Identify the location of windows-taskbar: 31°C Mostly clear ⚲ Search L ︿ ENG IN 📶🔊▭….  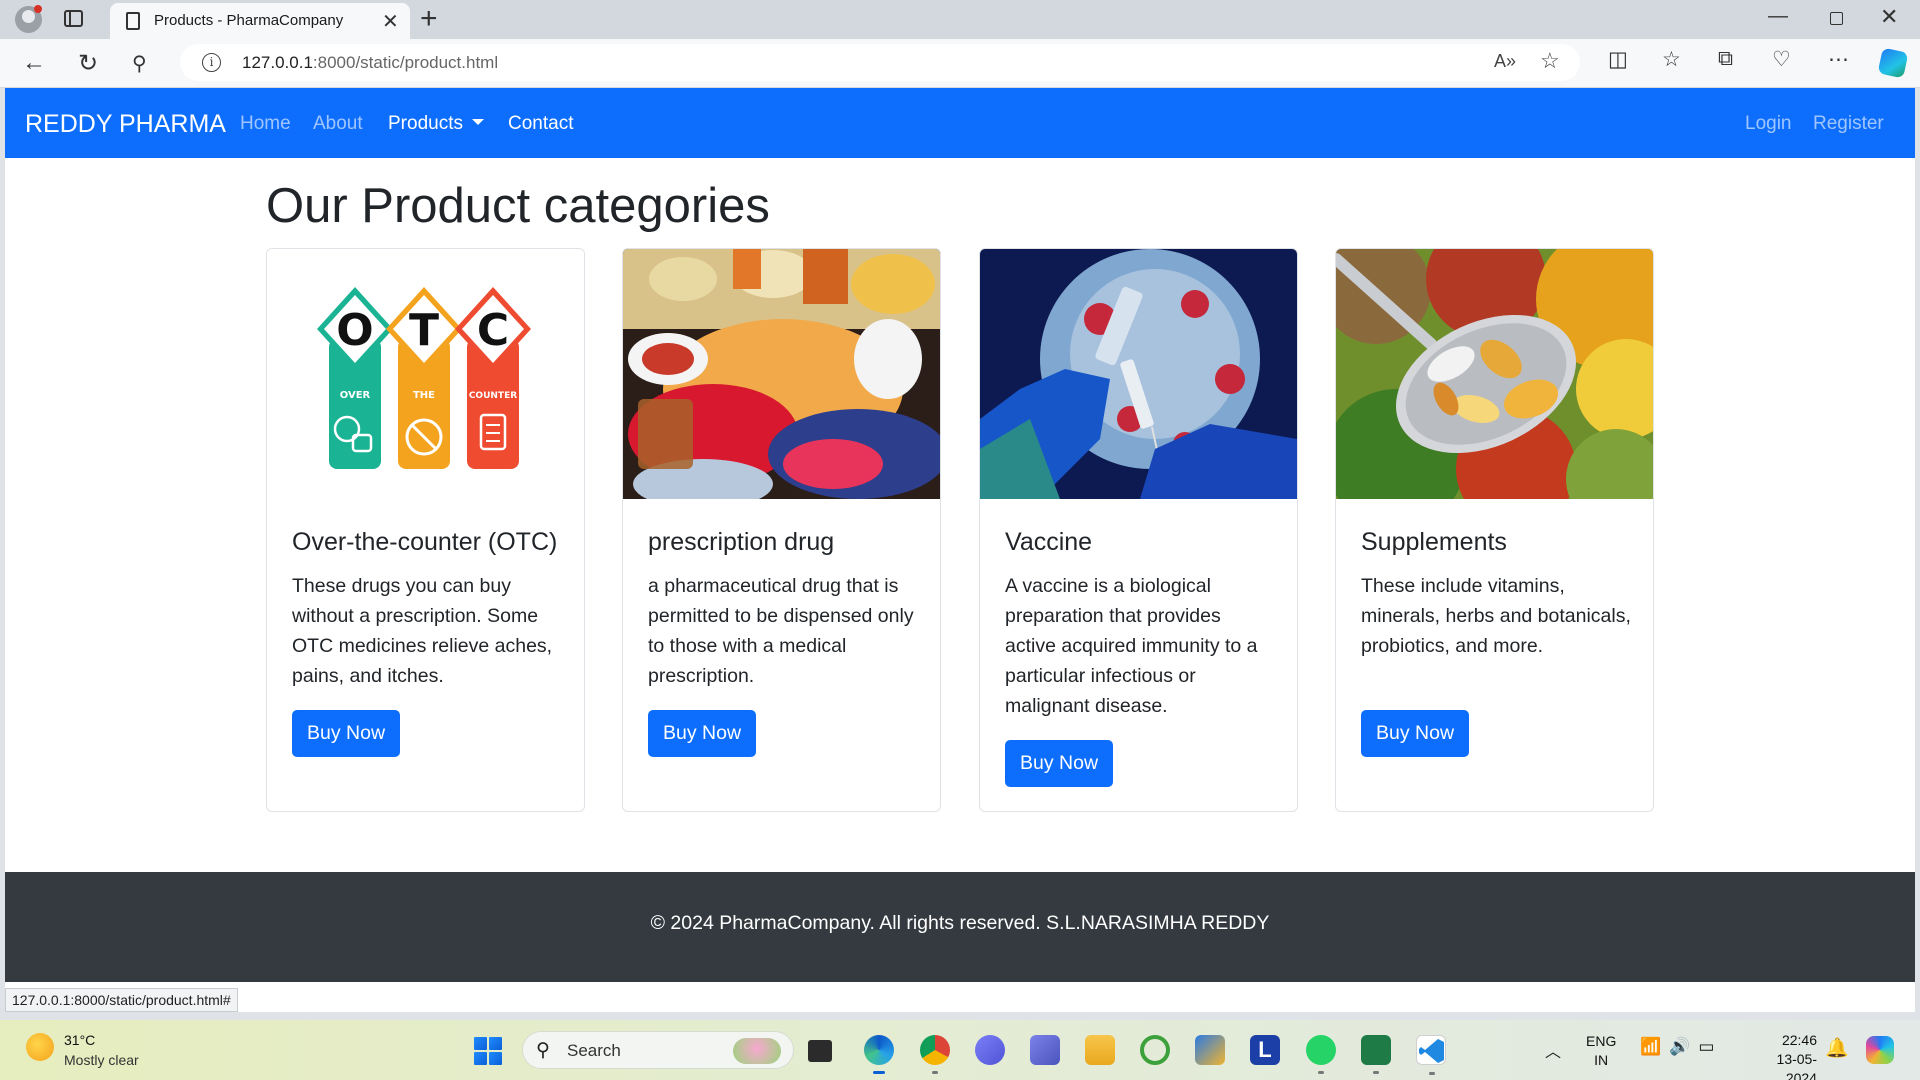
(960, 1050).